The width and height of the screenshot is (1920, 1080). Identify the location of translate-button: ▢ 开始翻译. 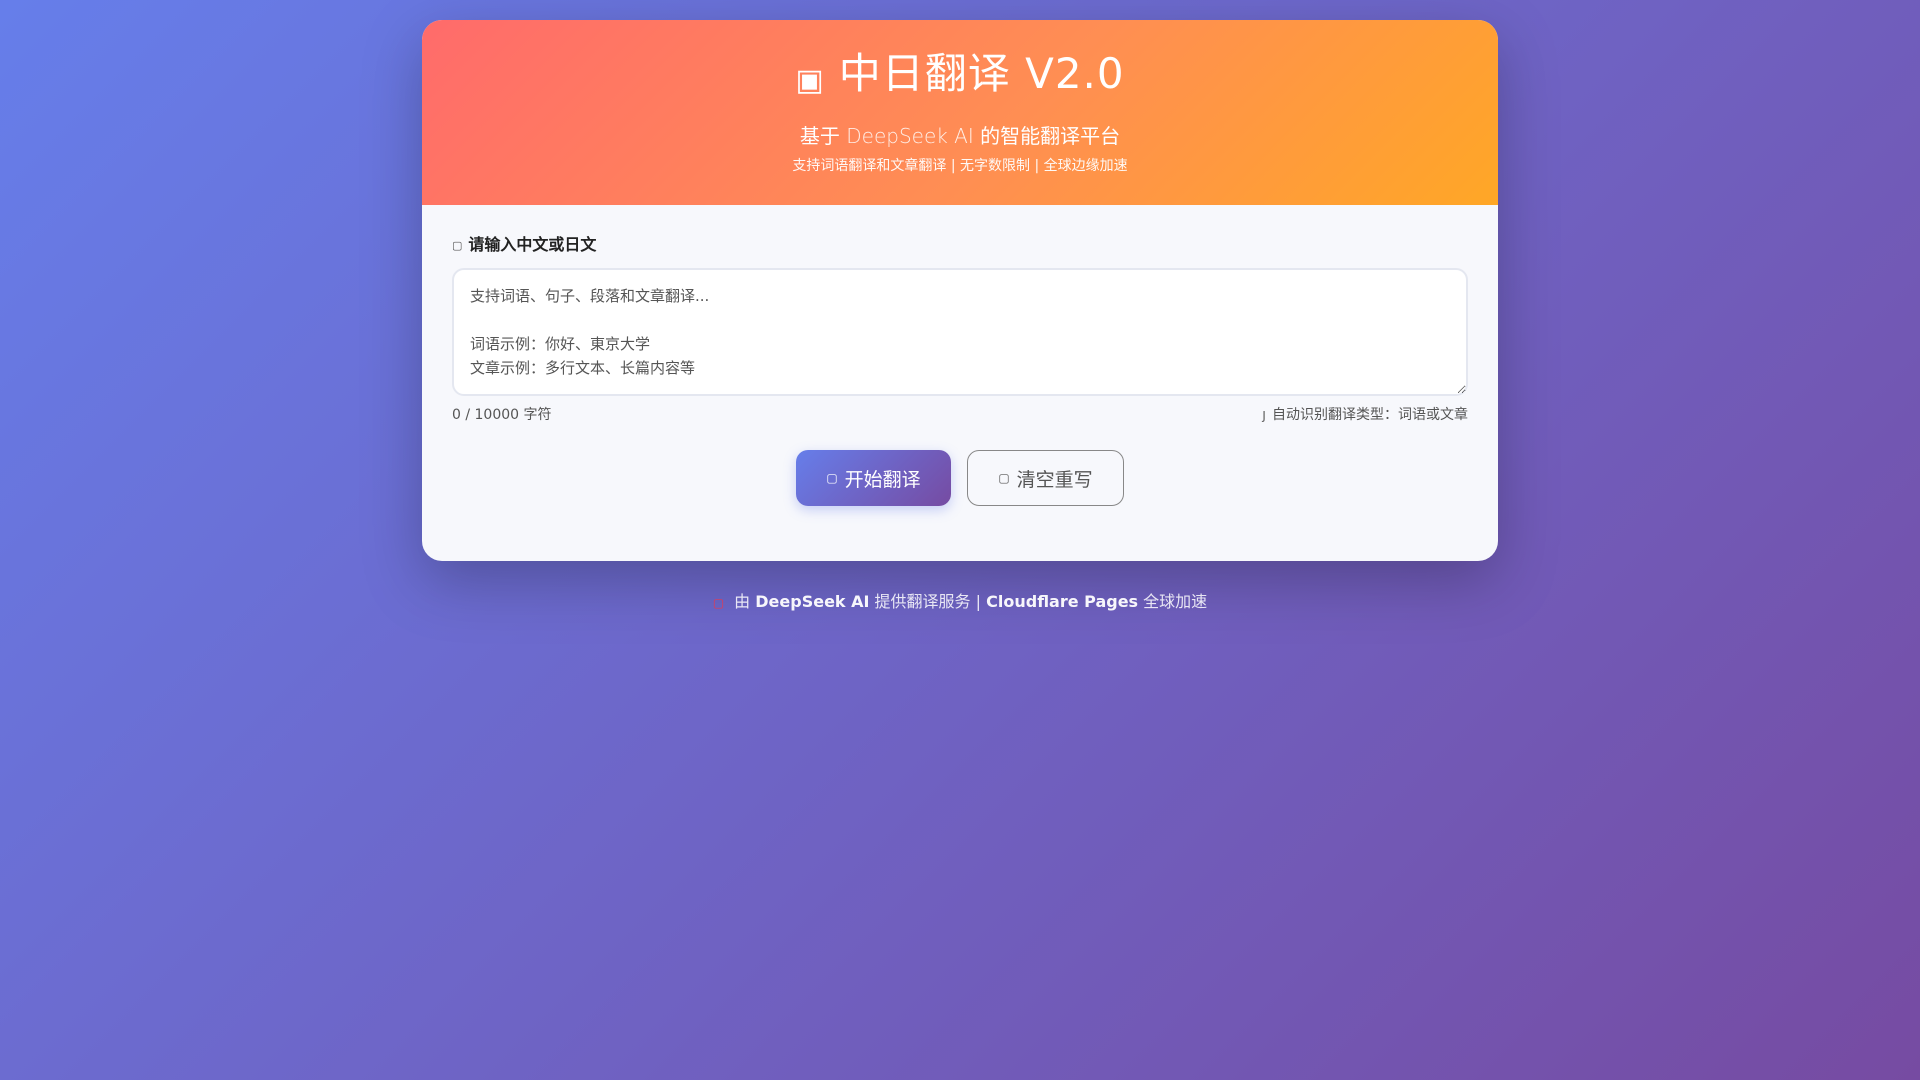
(873, 478).